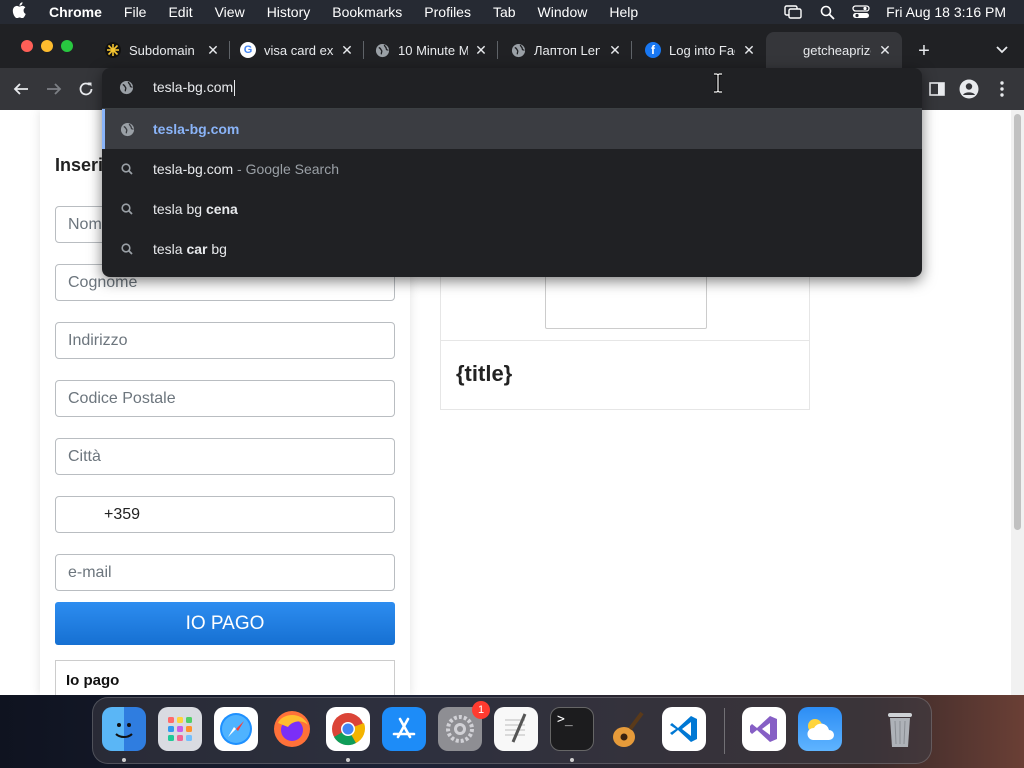 Image resolution: width=1024 pixels, height=768 pixels. What do you see at coordinates (170, 249) in the screenshot?
I see `suggestion-prefix: tesla` at bounding box center [170, 249].